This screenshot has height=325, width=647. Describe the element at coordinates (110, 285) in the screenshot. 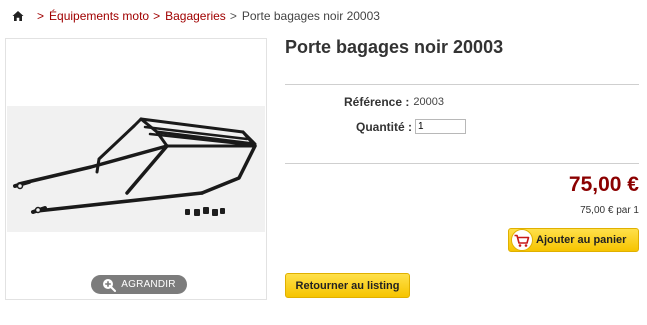

I see `zoom-in-icon` at that location.